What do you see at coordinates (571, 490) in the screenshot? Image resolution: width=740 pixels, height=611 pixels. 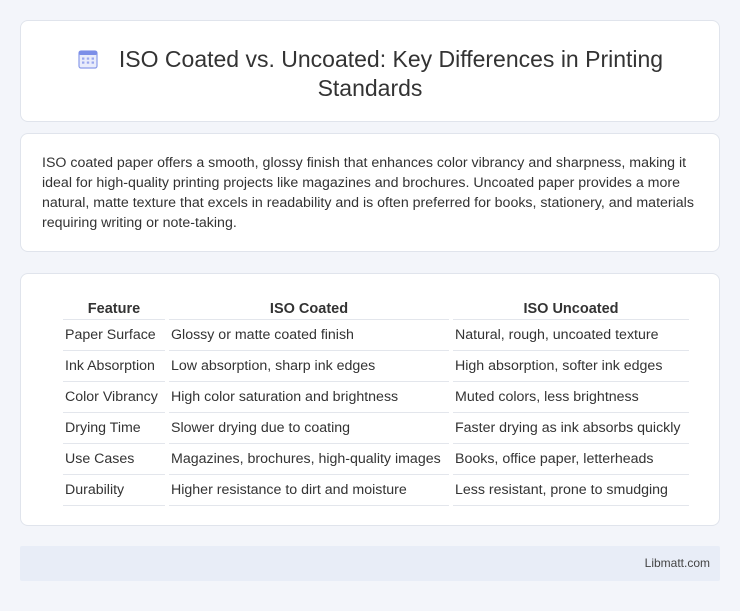 I see `cell-uncoated: Less resistant, prone to smudging` at bounding box center [571, 490].